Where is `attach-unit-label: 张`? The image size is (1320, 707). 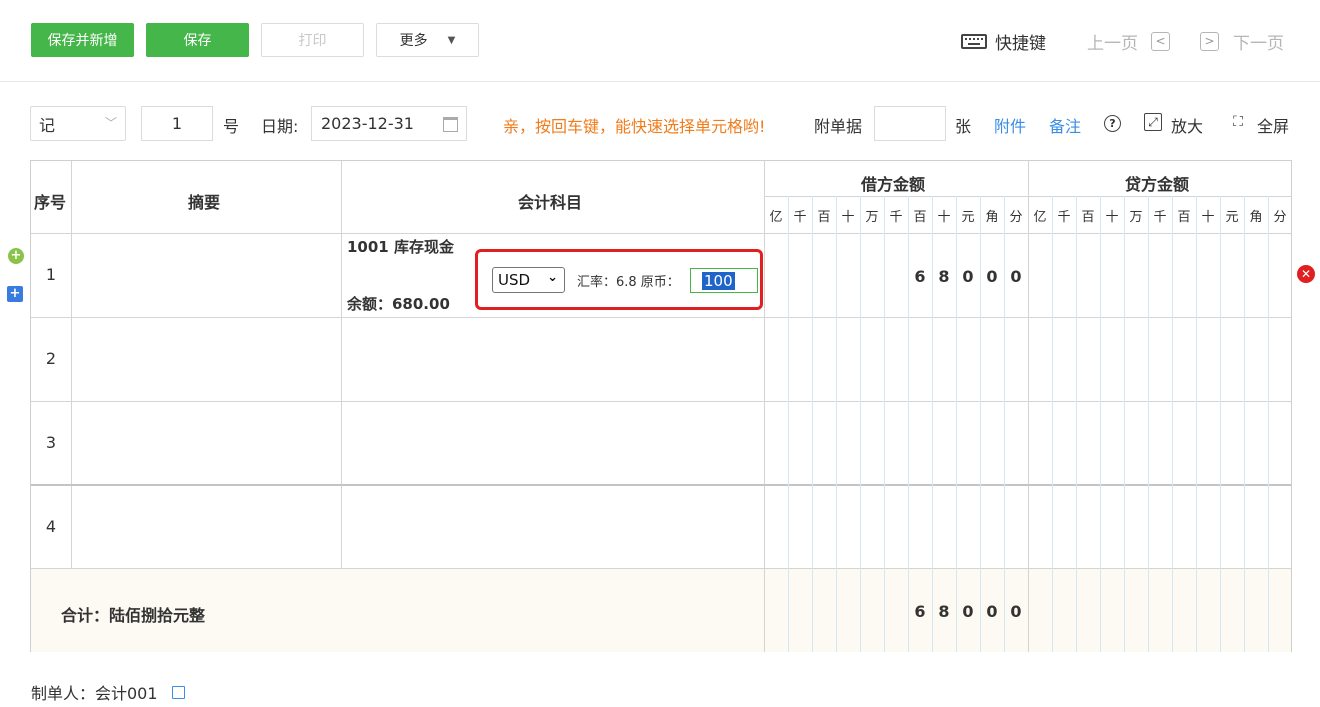 attach-unit-label: 张 is located at coordinates (963, 126).